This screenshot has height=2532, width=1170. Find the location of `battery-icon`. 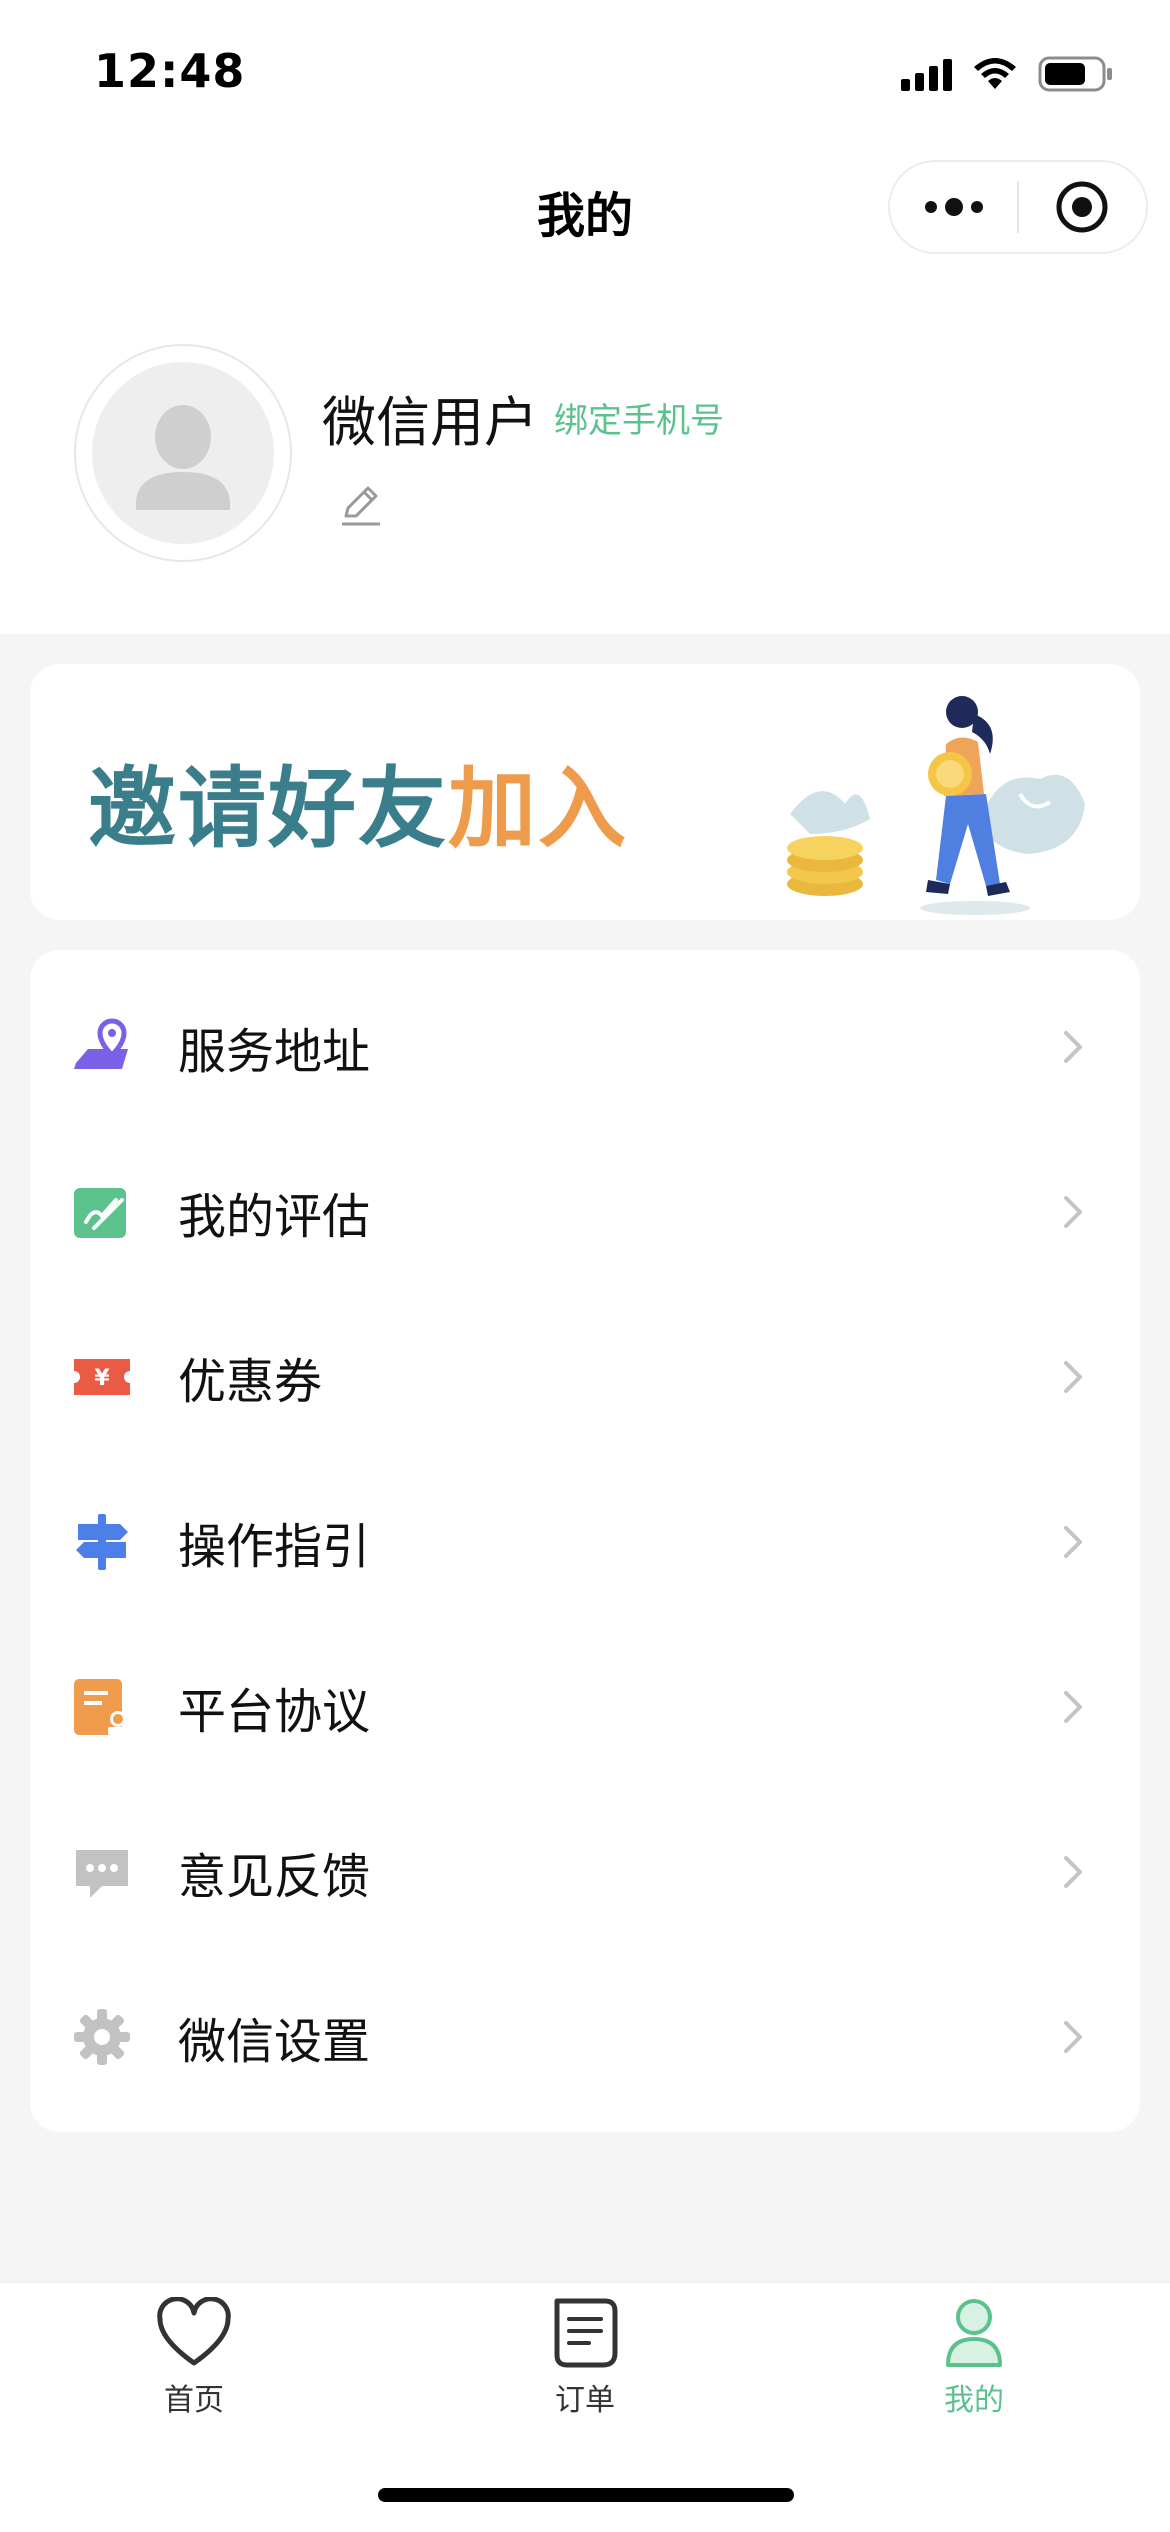

battery-icon is located at coordinates (1075, 74).